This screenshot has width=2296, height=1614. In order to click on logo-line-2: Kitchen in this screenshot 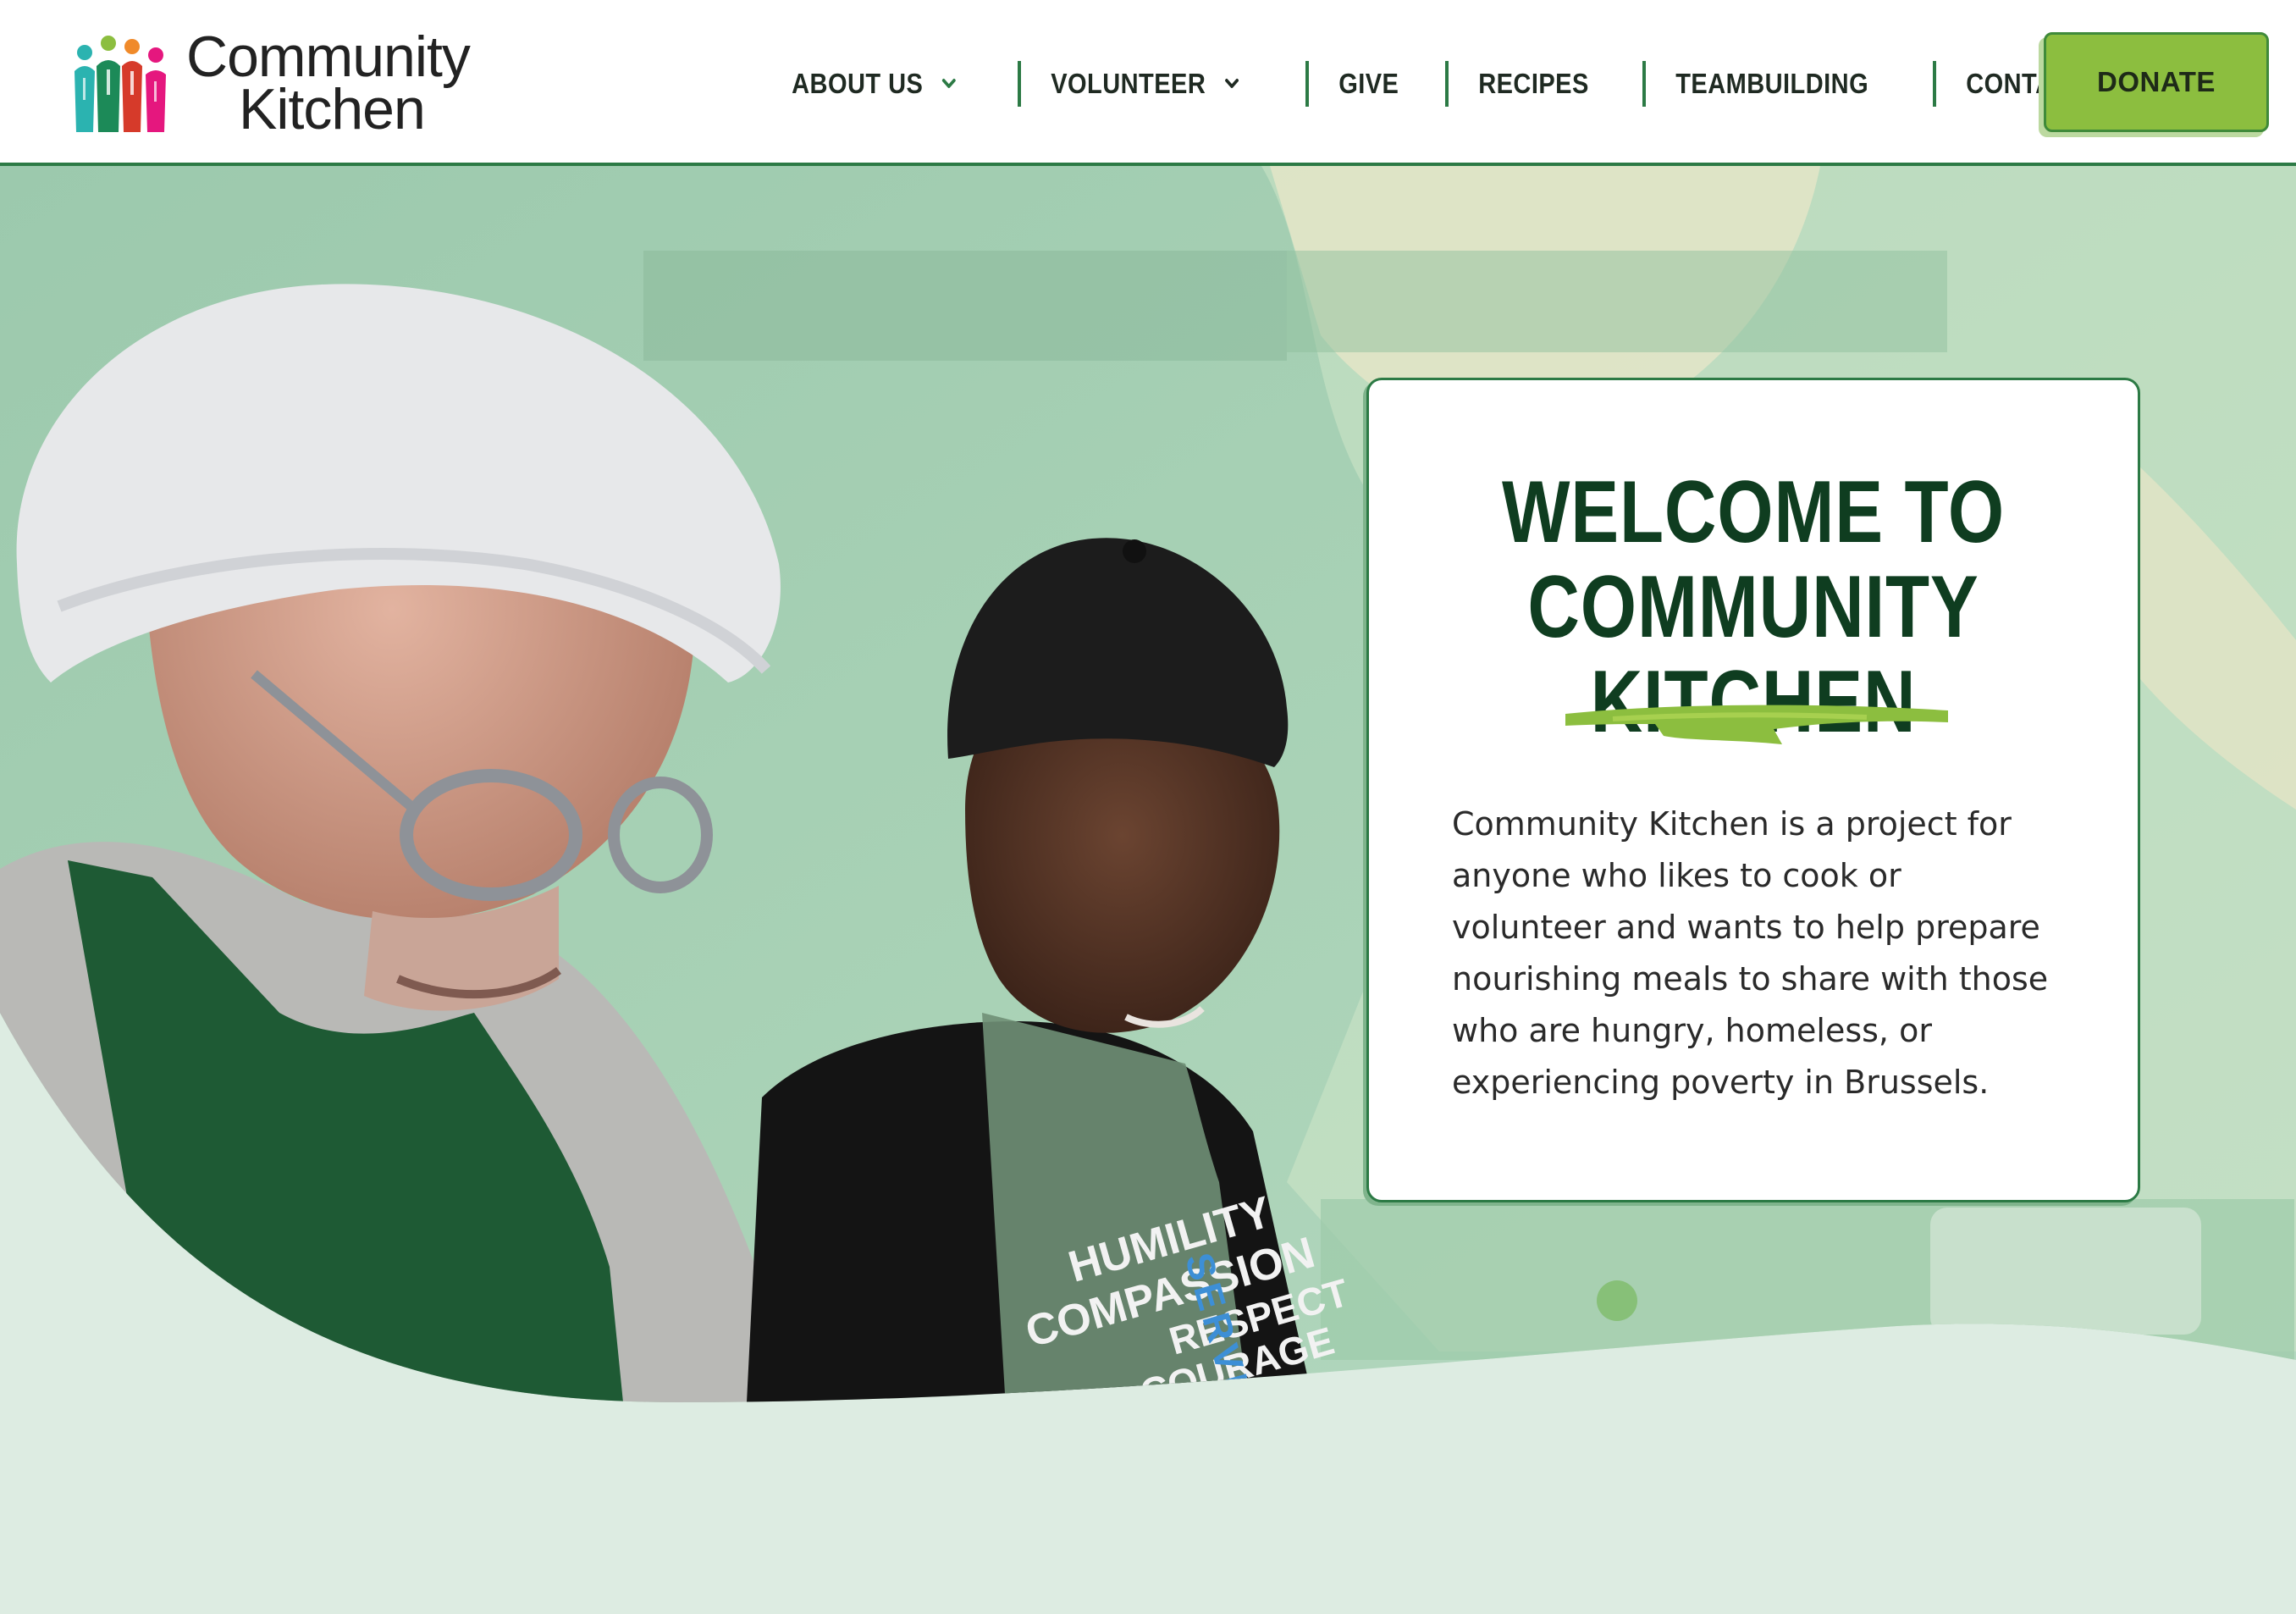, I will do `click(332, 109)`.